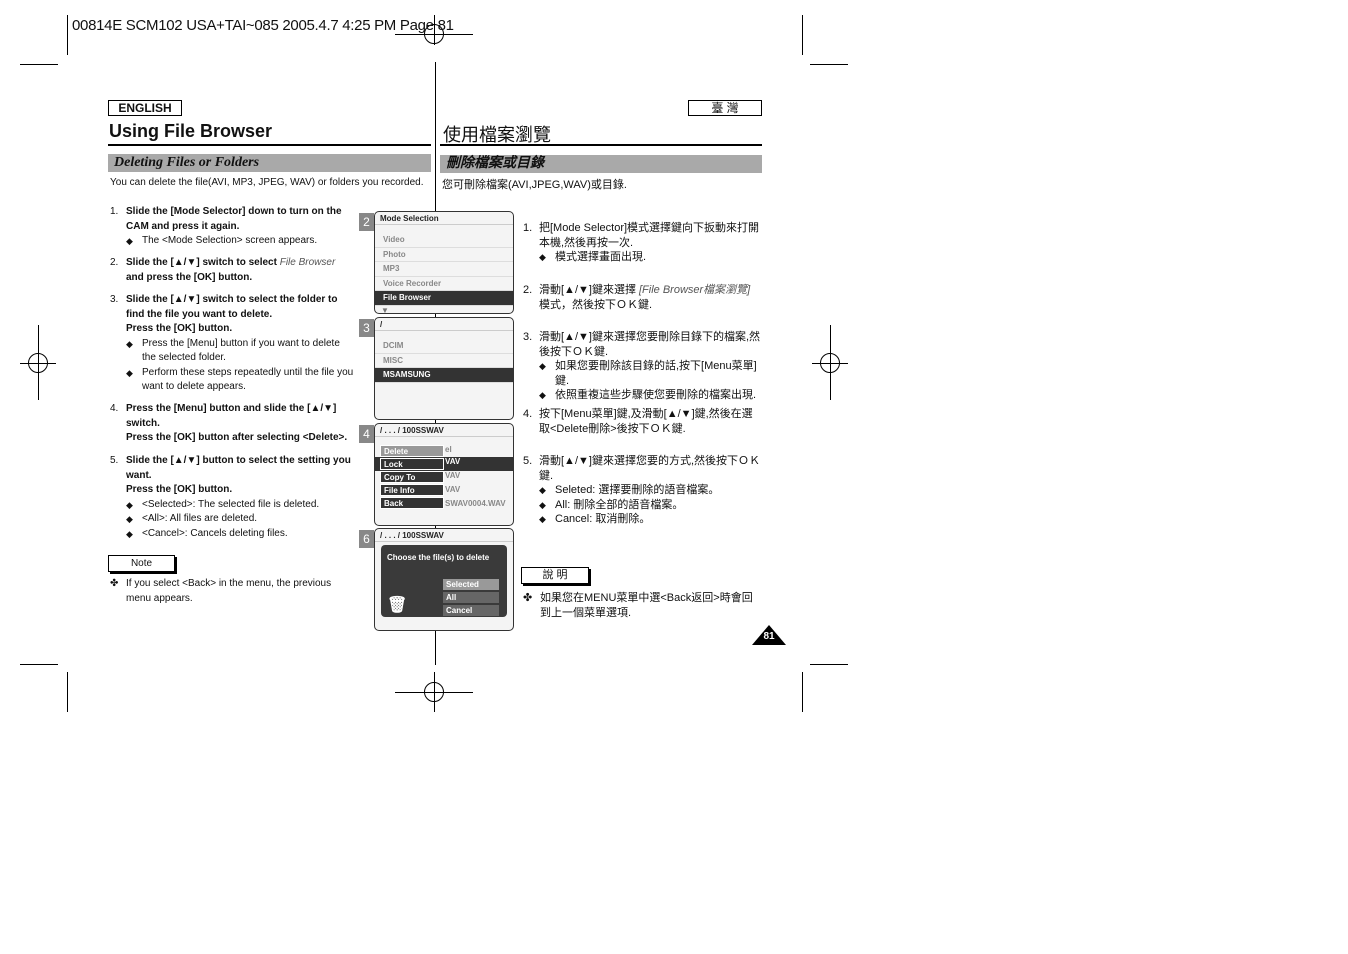  Describe the element at coordinates (471, 597) in the screenshot. I see `option-all: All` at that location.